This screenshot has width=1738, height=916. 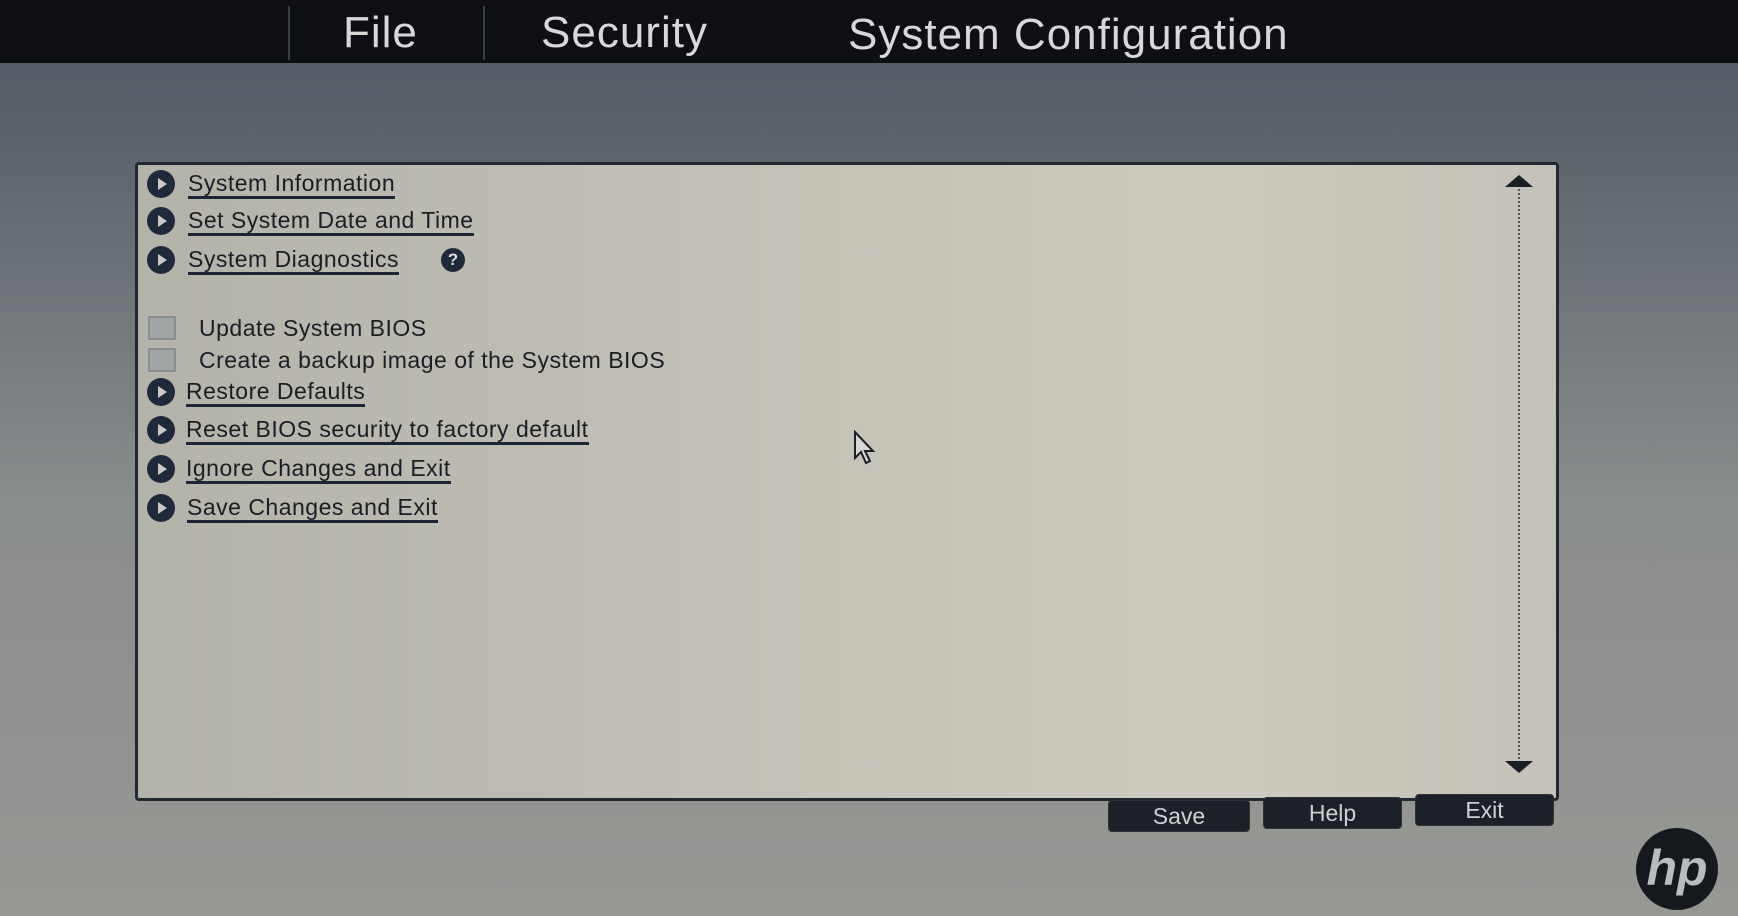 I want to click on mouse-cursor-icon, so click(x=865, y=447).